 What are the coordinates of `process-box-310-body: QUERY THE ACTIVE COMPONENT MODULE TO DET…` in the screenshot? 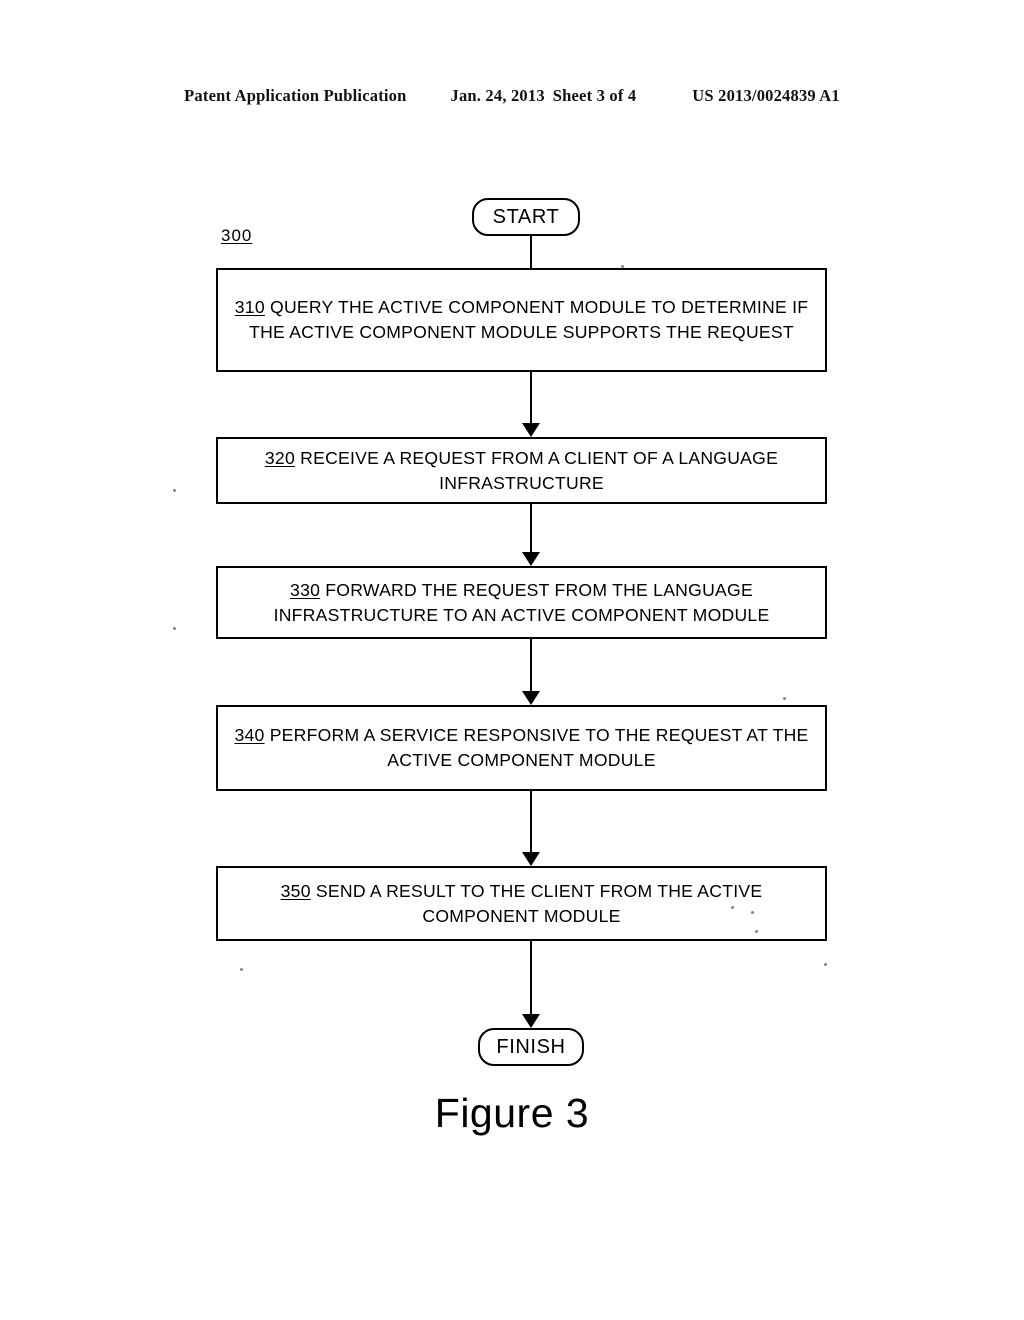 It's located at (529, 319).